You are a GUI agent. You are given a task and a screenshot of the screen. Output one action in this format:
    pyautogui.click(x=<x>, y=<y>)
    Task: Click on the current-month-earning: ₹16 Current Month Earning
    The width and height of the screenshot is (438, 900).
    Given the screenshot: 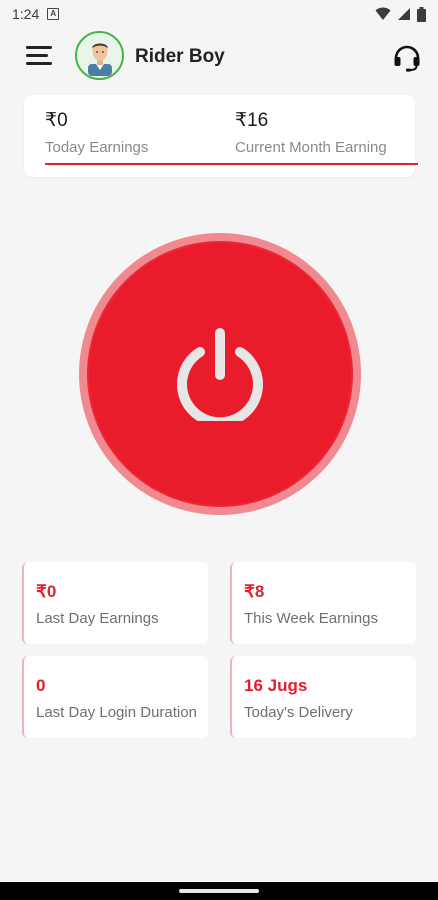 What is the action you would take?
    pyautogui.click(x=311, y=132)
    